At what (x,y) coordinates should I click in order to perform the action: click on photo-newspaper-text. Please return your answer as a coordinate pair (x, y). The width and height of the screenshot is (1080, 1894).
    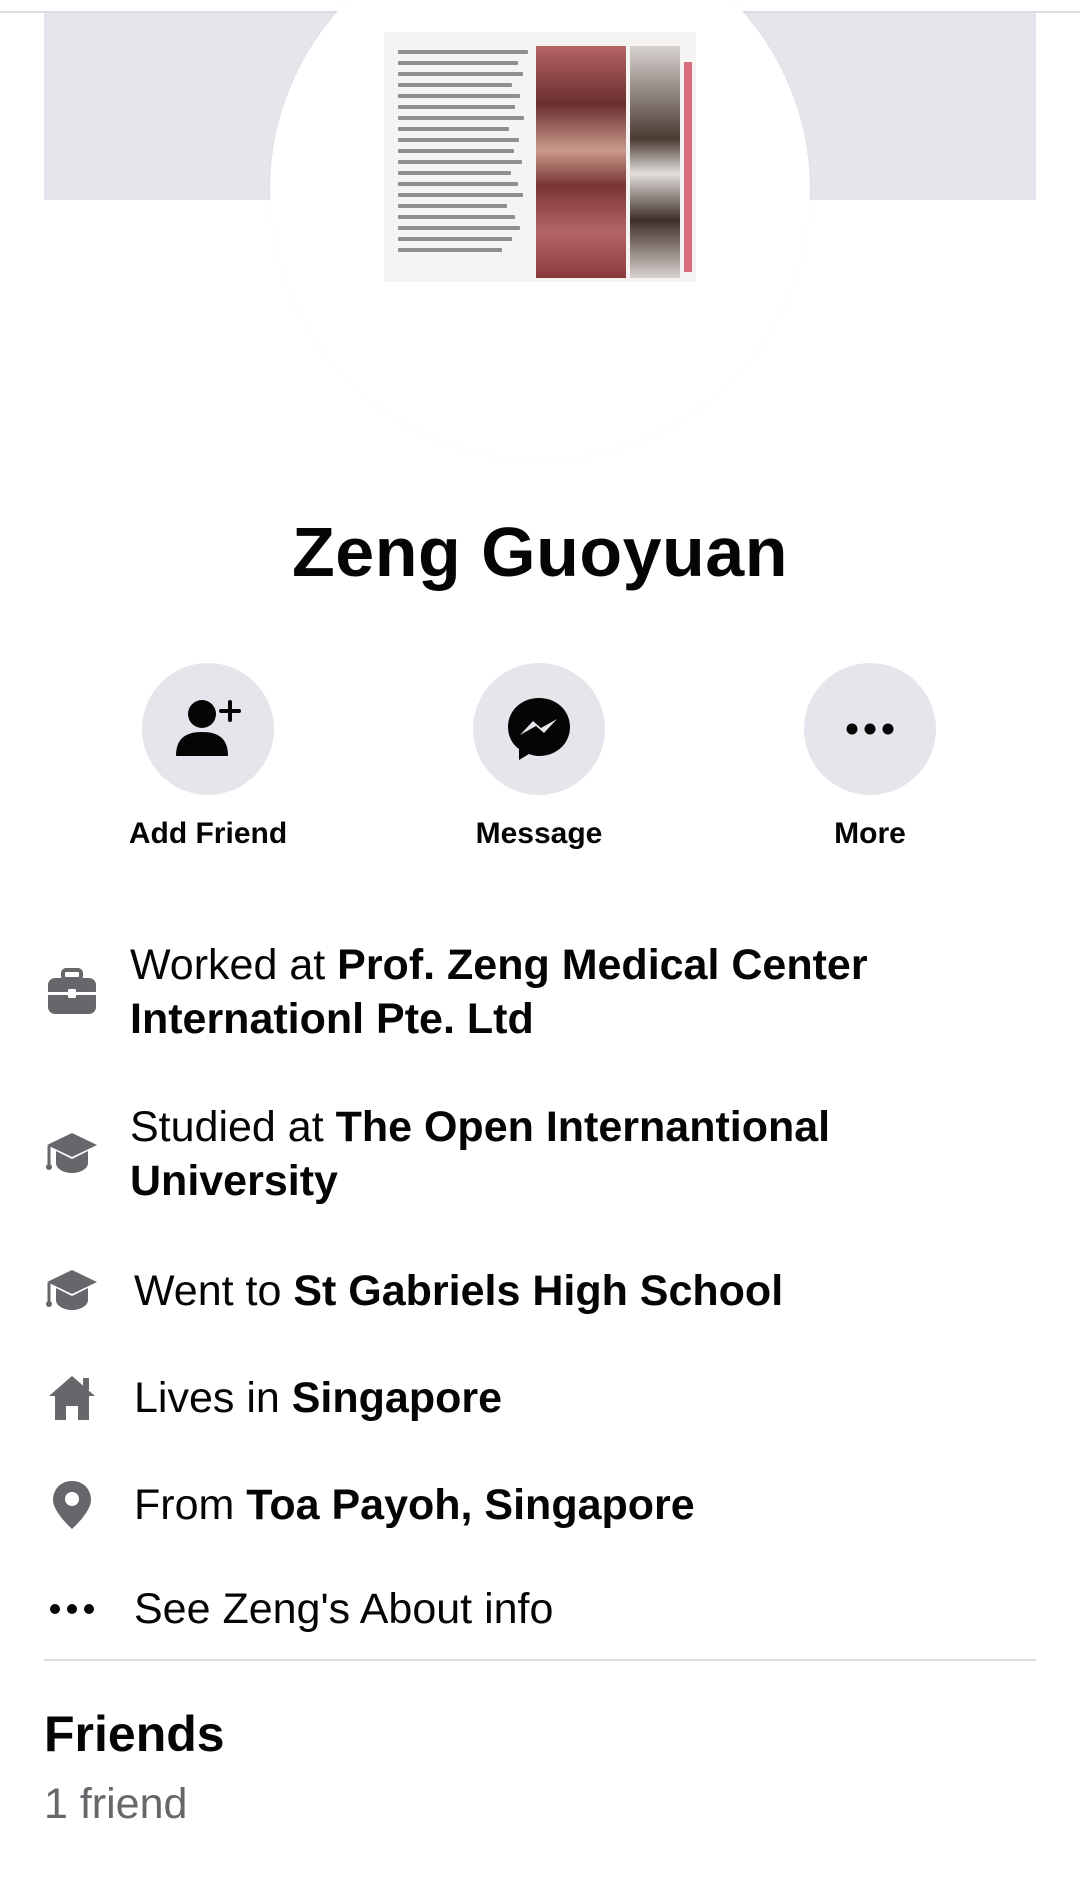
    Looking at the image, I should click on (463, 160).